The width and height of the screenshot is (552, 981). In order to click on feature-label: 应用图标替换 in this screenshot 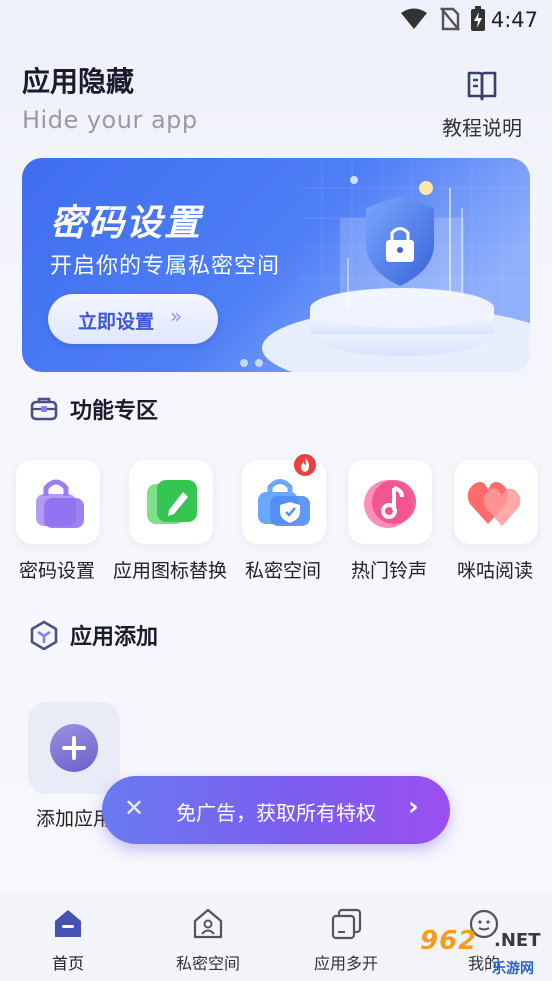, I will do `click(169, 571)`.